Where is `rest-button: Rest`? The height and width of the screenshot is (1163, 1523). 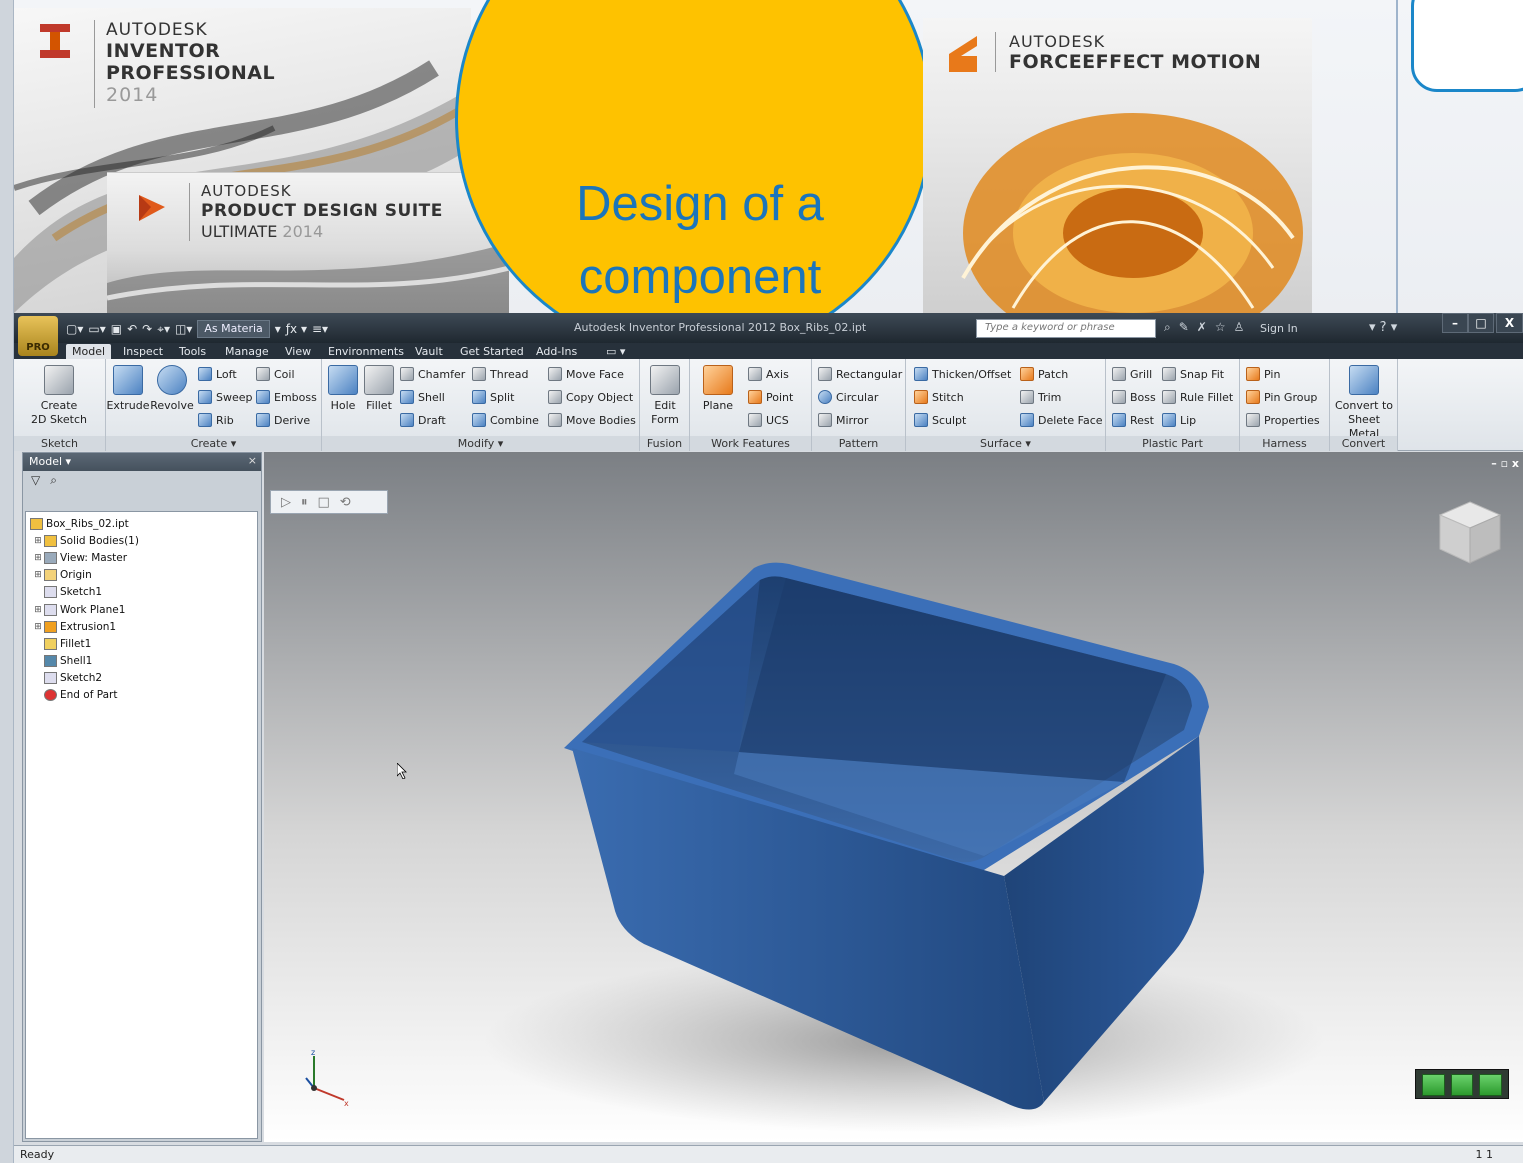 rest-button: Rest is located at coordinates (1133, 420).